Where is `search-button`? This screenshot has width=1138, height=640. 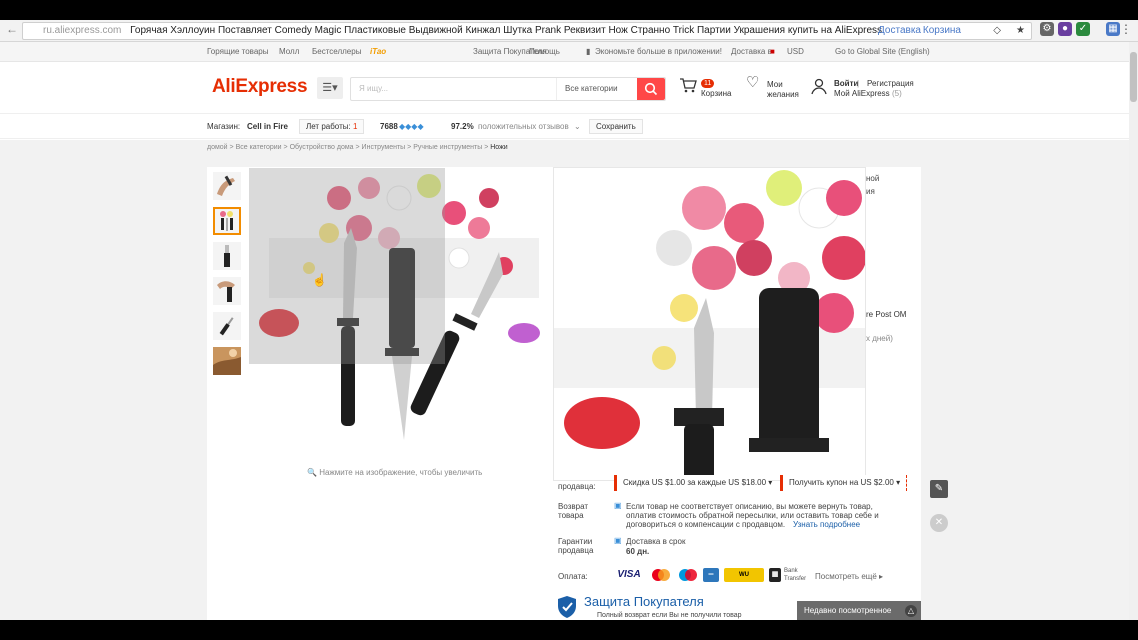 search-button is located at coordinates (651, 89).